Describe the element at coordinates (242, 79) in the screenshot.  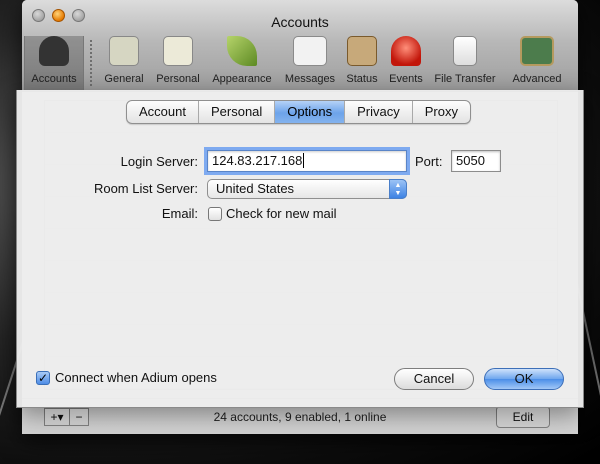
I see `toolbar-label: Appearance` at that location.